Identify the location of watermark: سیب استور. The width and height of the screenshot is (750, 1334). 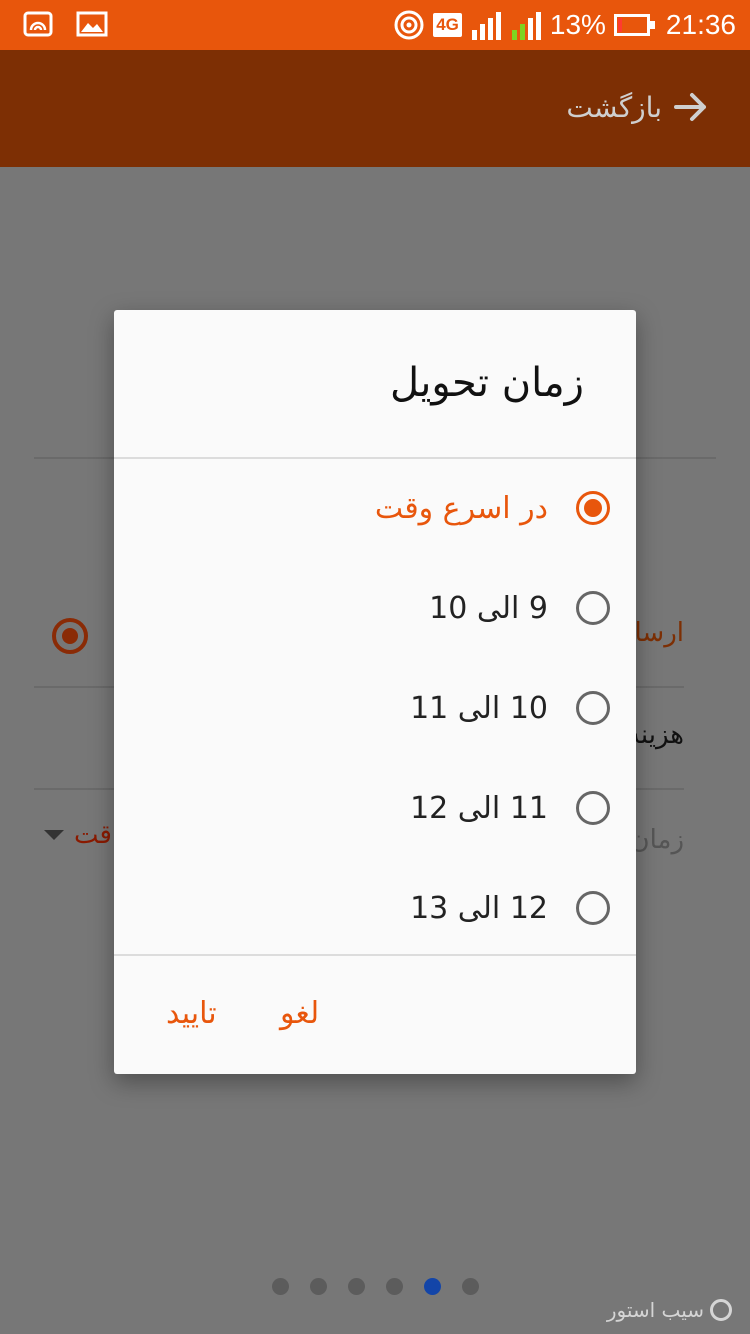
(669, 1310).